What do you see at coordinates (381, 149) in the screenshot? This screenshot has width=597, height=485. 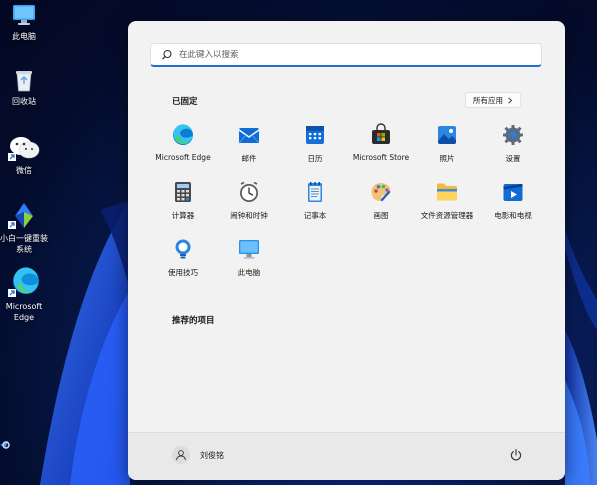 I see `pinned-app-store: Microsoft Store` at bounding box center [381, 149].